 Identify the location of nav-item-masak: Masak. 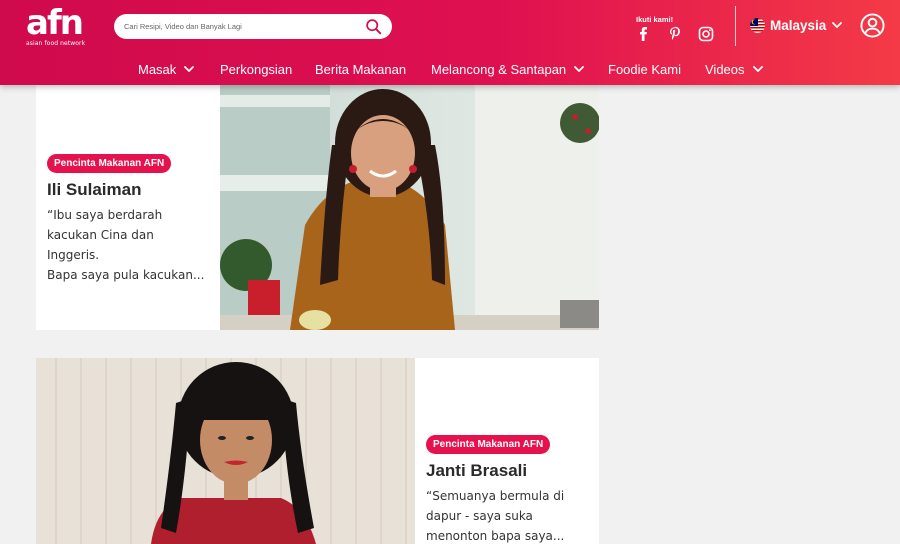
(166, 69).